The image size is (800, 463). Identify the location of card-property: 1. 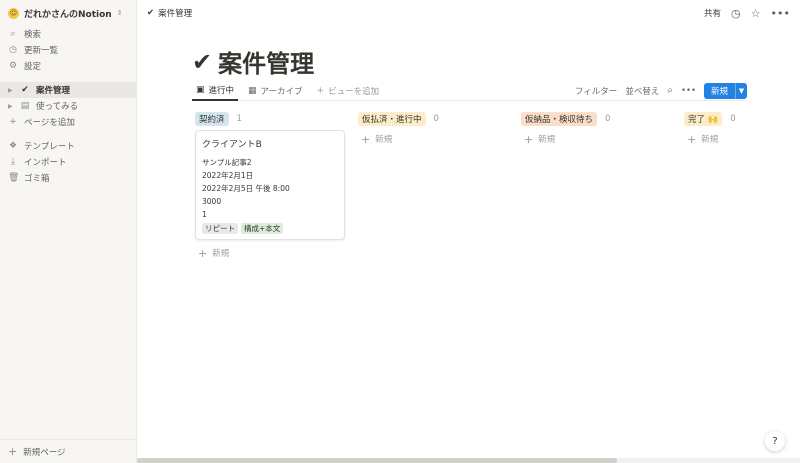
(204, 214).